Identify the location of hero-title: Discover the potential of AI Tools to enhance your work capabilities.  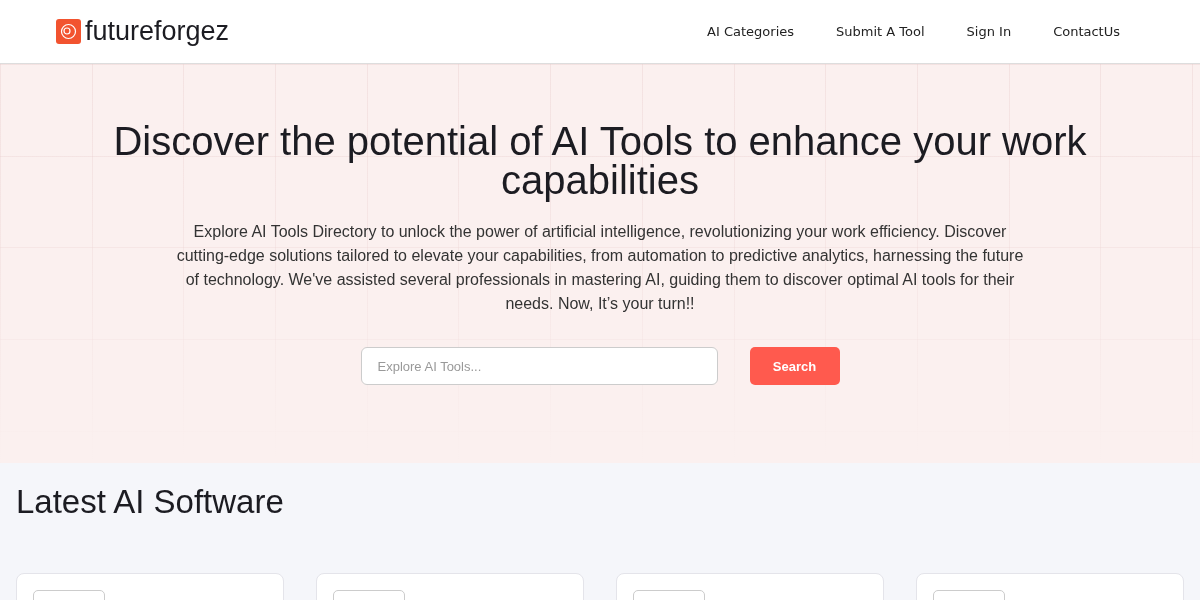
(600, 161).